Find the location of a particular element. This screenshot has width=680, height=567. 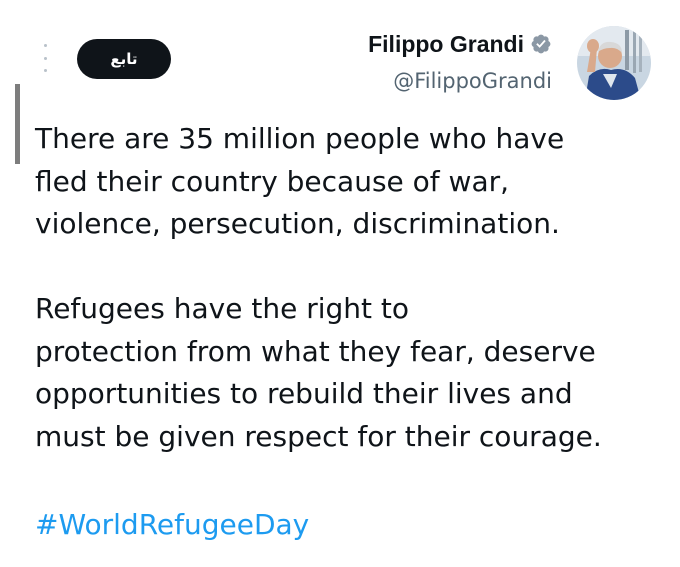

user-handle: @FilippoGrandi is located at coordinates (460, 81).